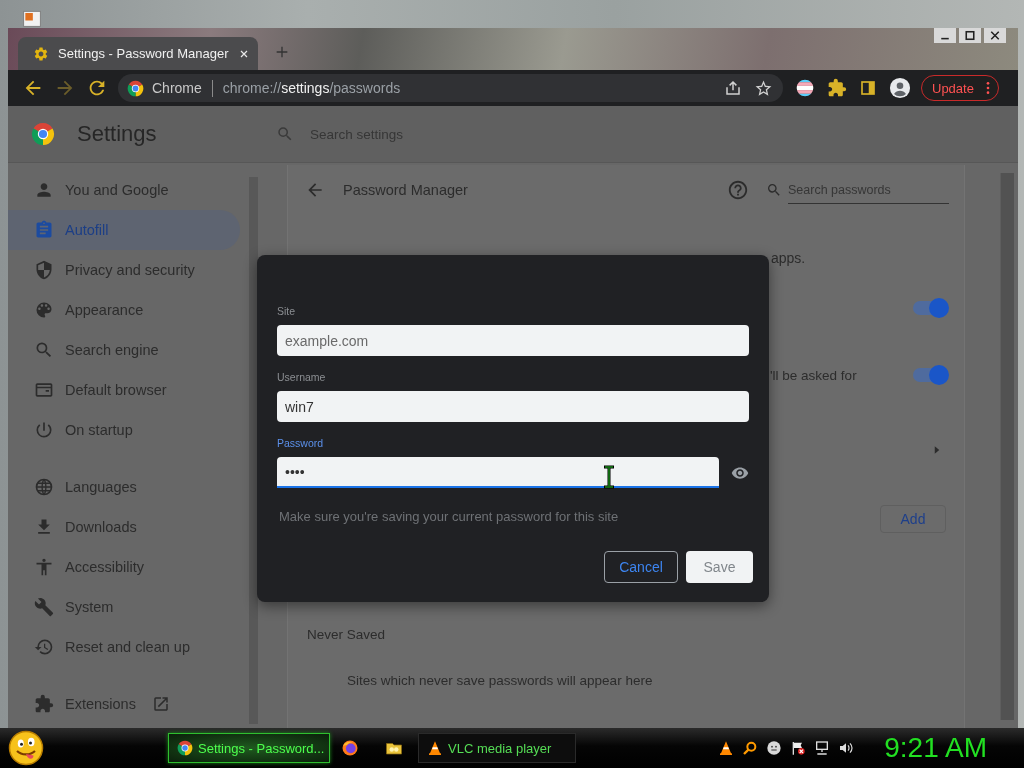 Image resolution: width=1024 pixels, height=768 pixels. What do you see at coordinates (788, 258) in the screenshot?
I see `description-text: apps.` at bounding box center [788, 258].